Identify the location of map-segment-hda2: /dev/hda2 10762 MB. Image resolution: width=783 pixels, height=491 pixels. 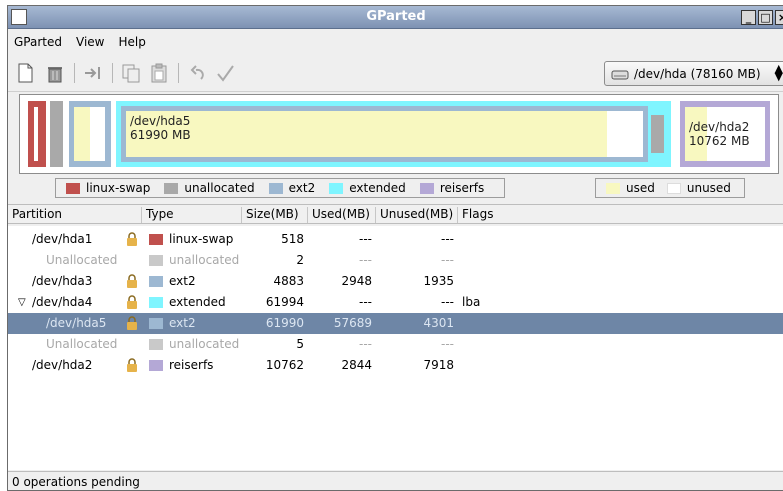
(725, 134).